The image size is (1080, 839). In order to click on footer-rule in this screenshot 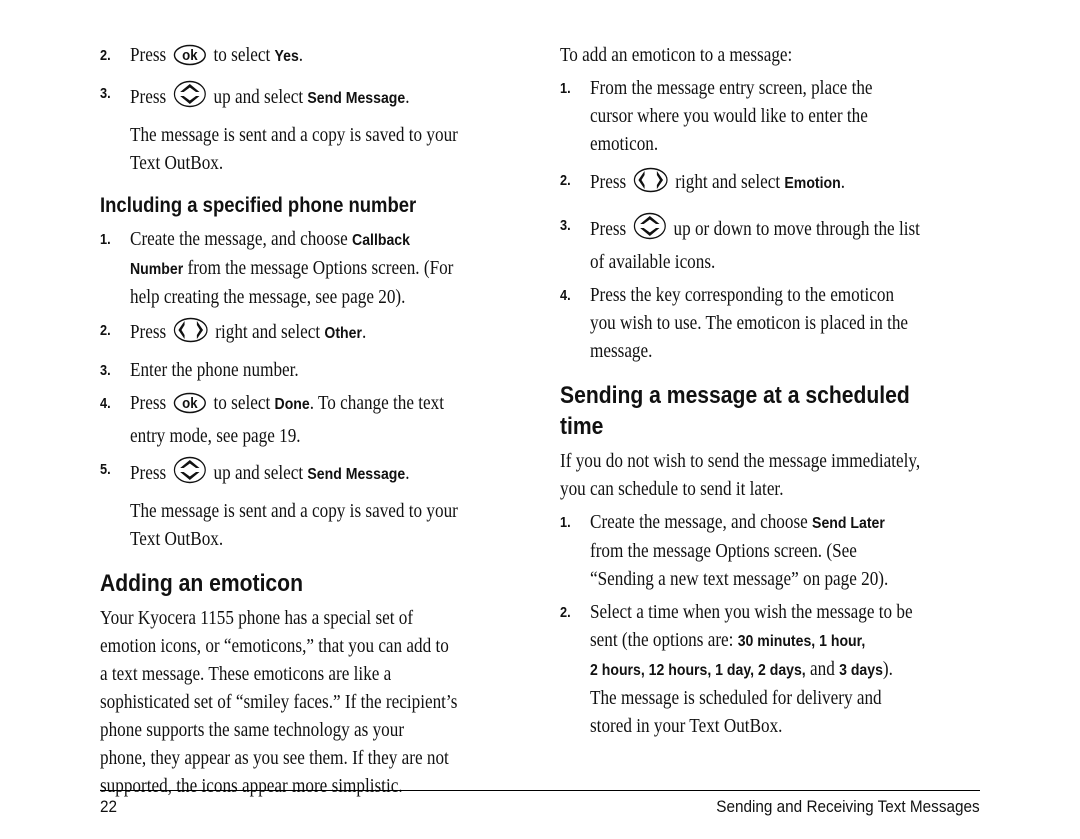, I will do `click(540, 790)`.